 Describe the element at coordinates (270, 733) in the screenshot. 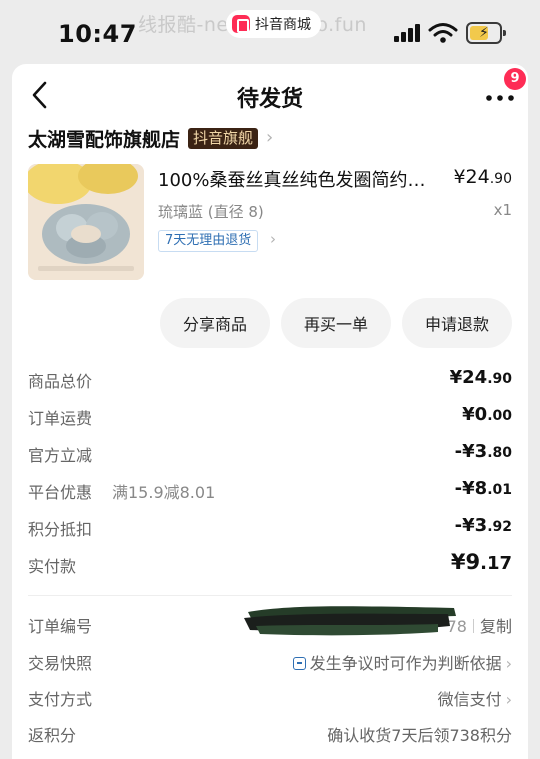

I see `points-return-row: 返积分 确认收货7天后领738积分` at that location.